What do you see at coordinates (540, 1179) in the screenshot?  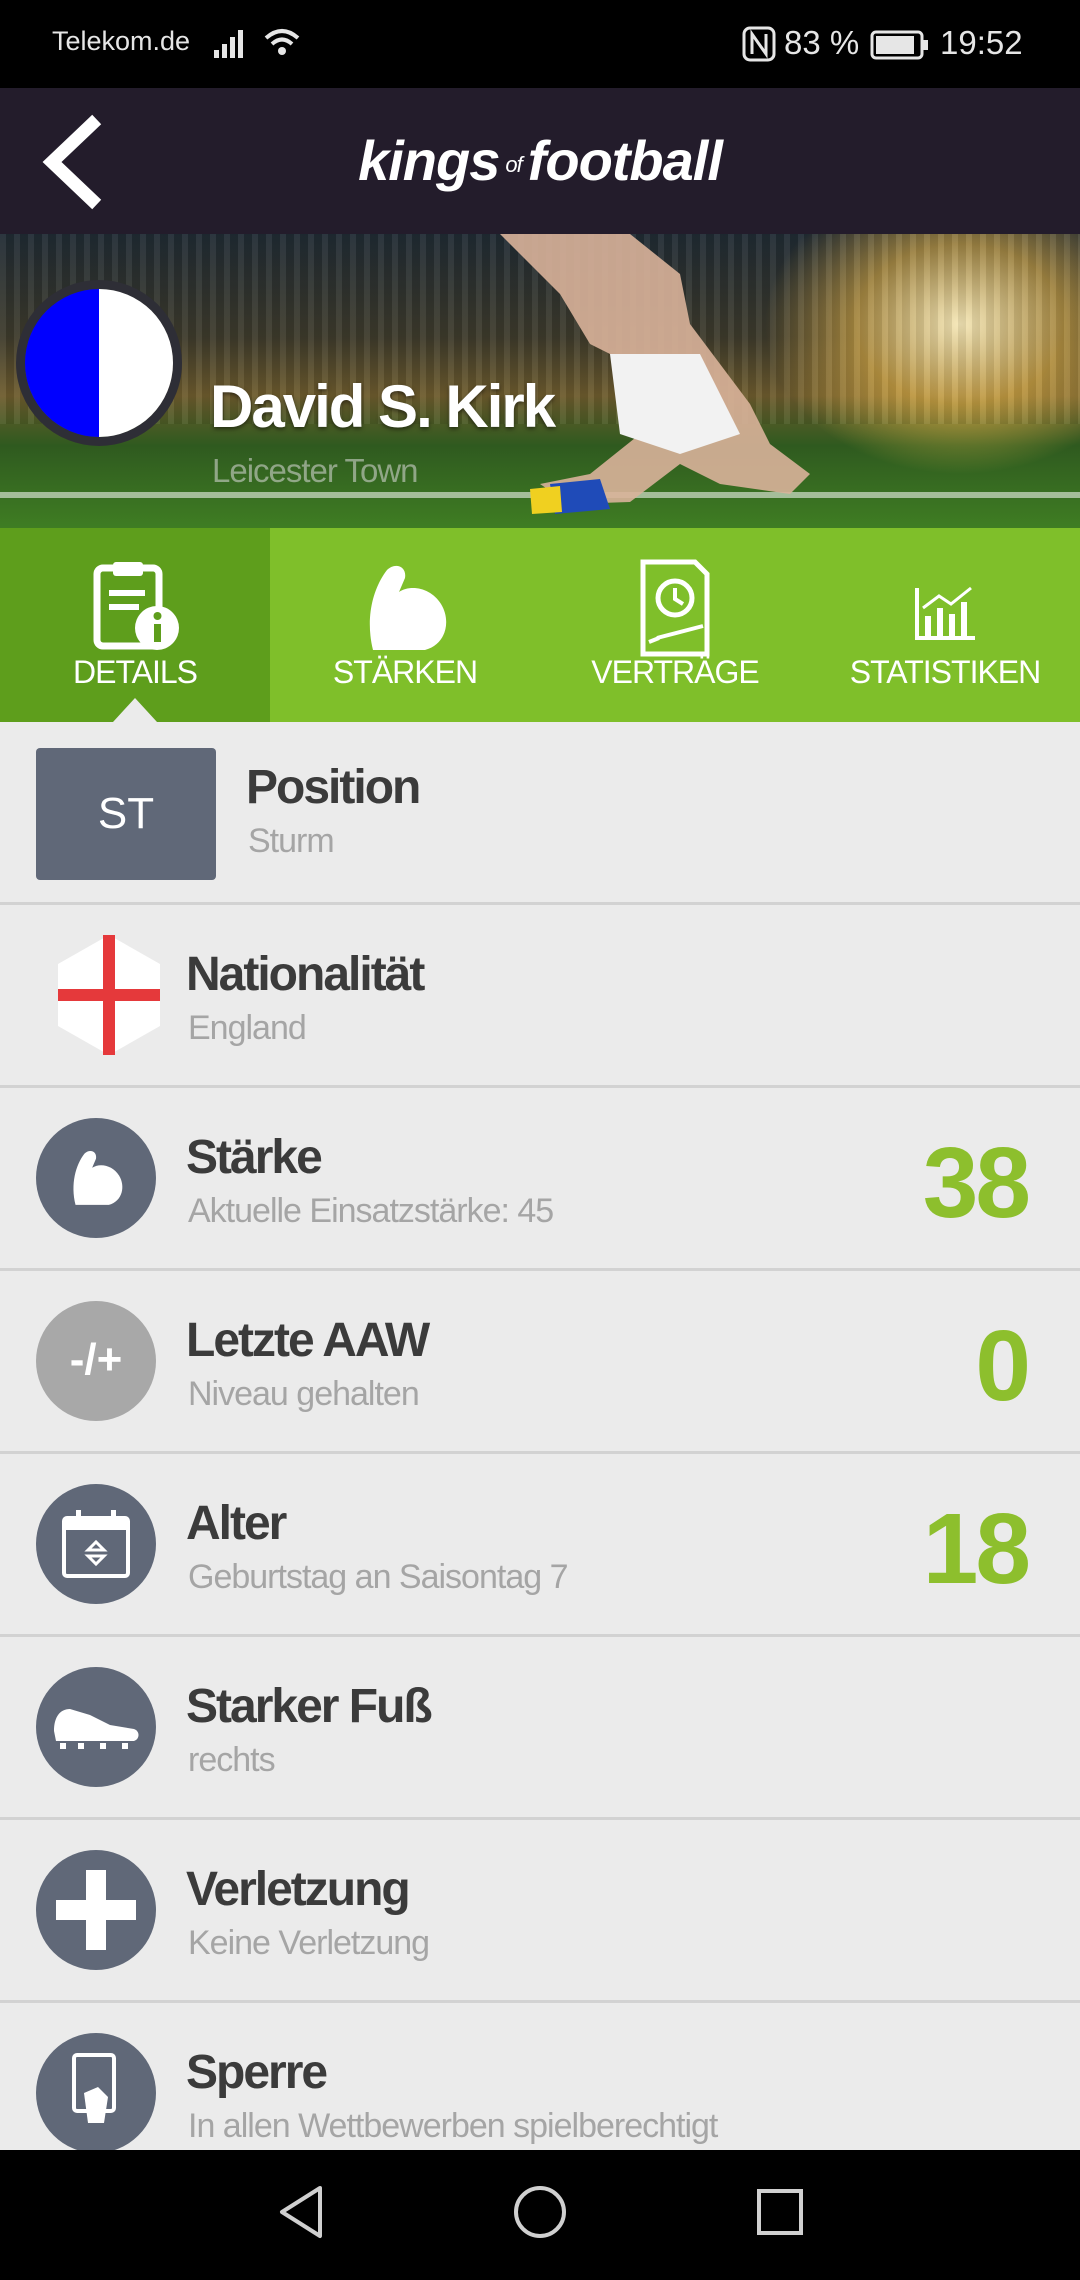 I see `strength-row: Stärke Aktuelle Einsatzstärke: 45 38` at bounding box center [540, 1179].